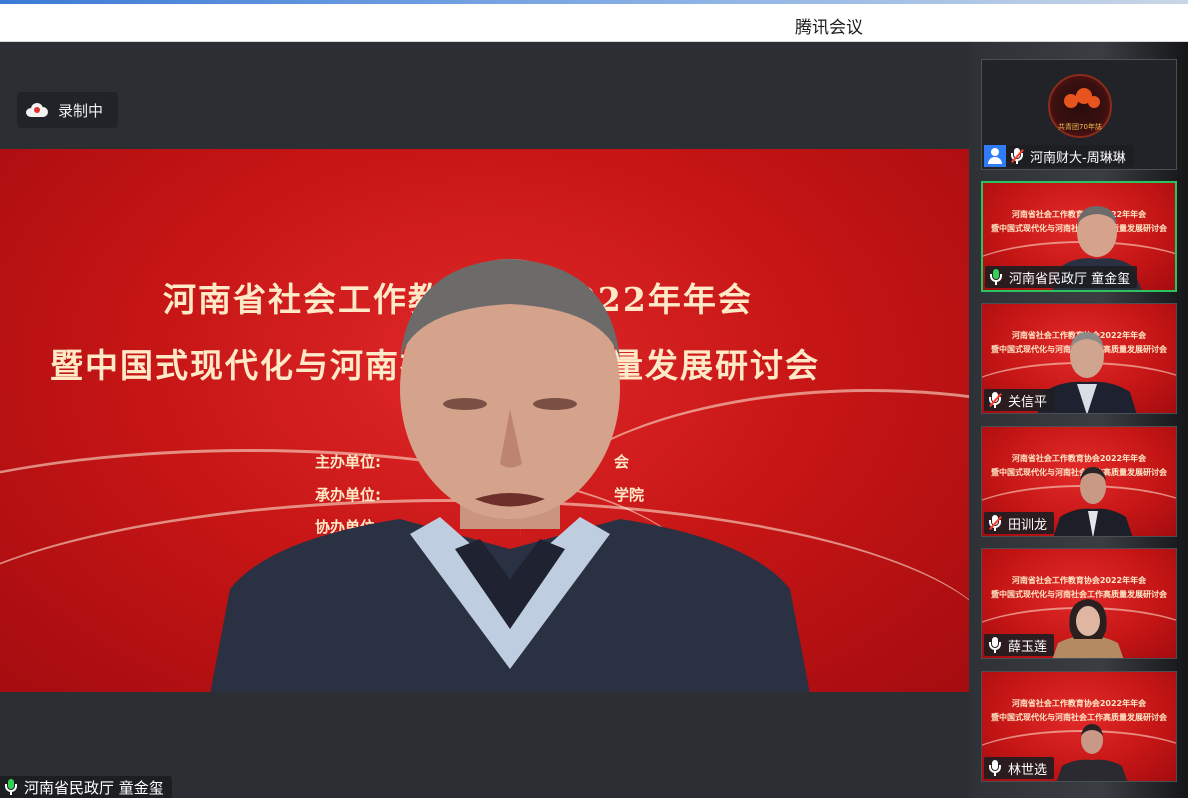  I want to click on participant-name-tag: 林世选, so click(1019, 768).